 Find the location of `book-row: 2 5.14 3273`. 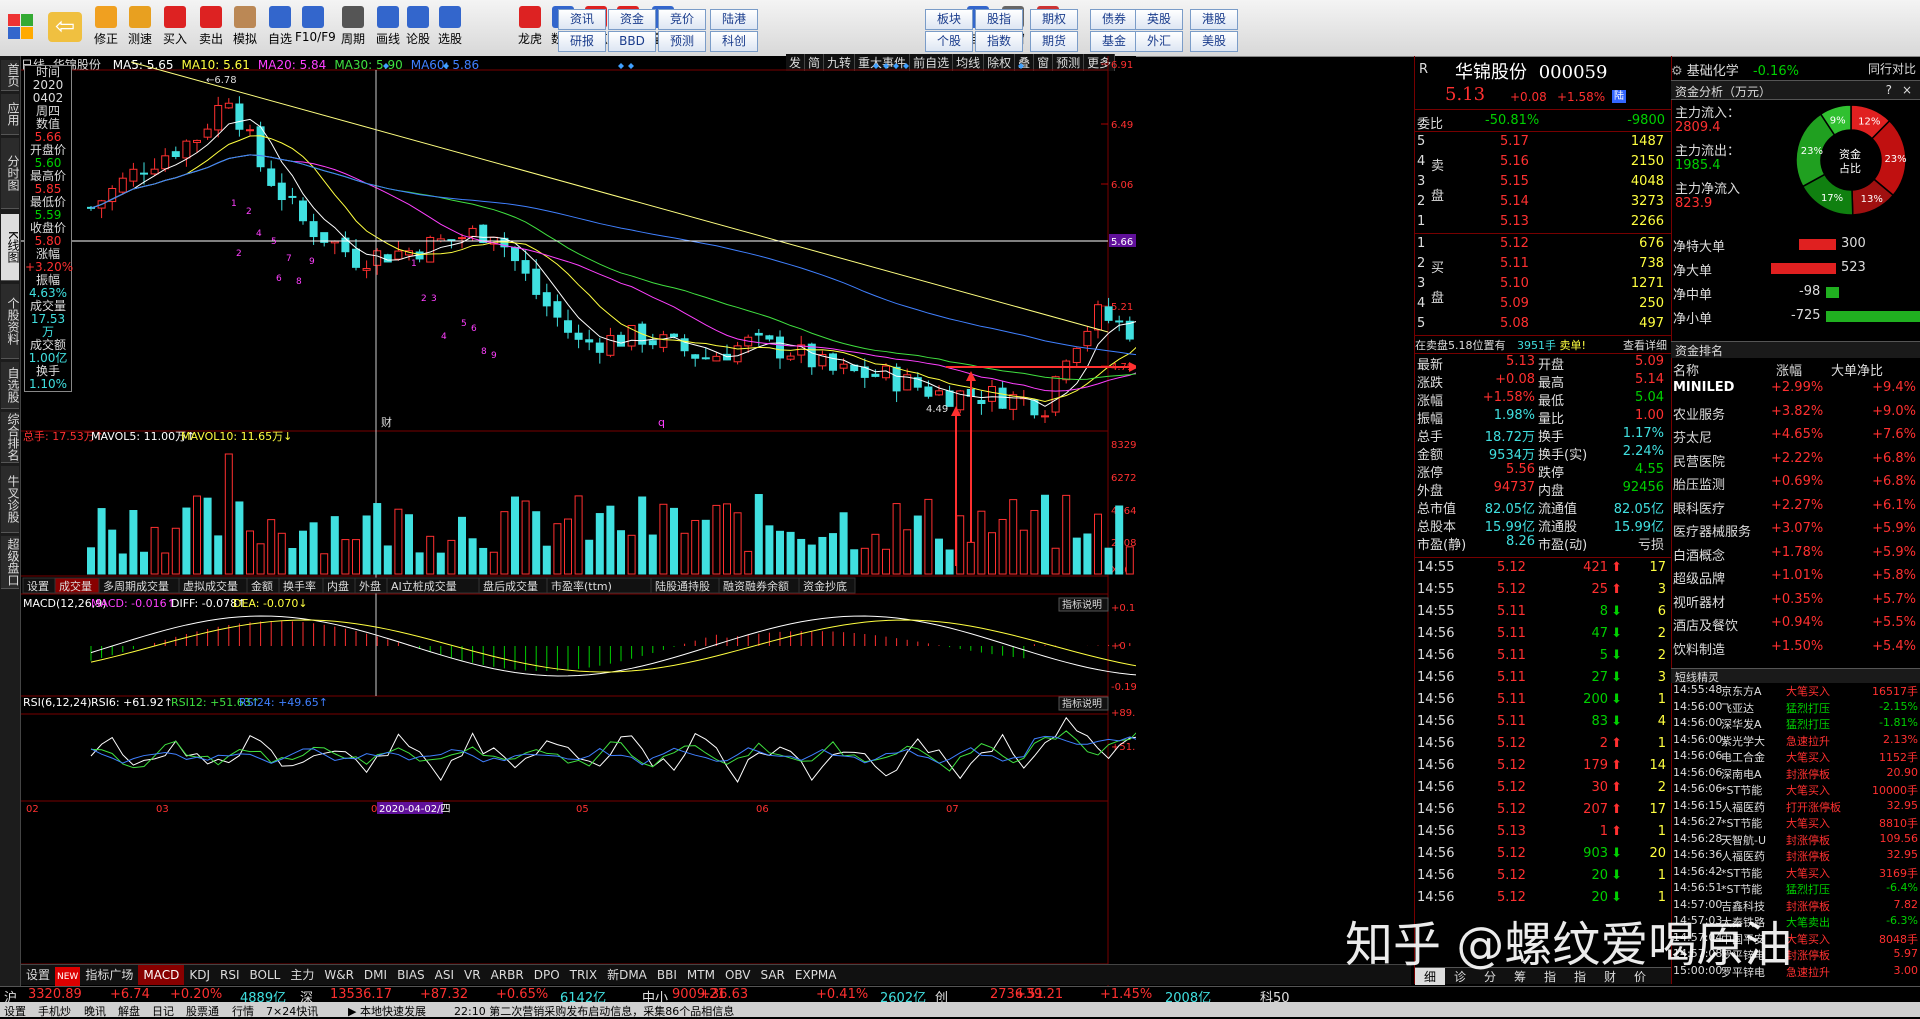

book-row: 2 5.14 3273 is located at coordinates (1542, 203).